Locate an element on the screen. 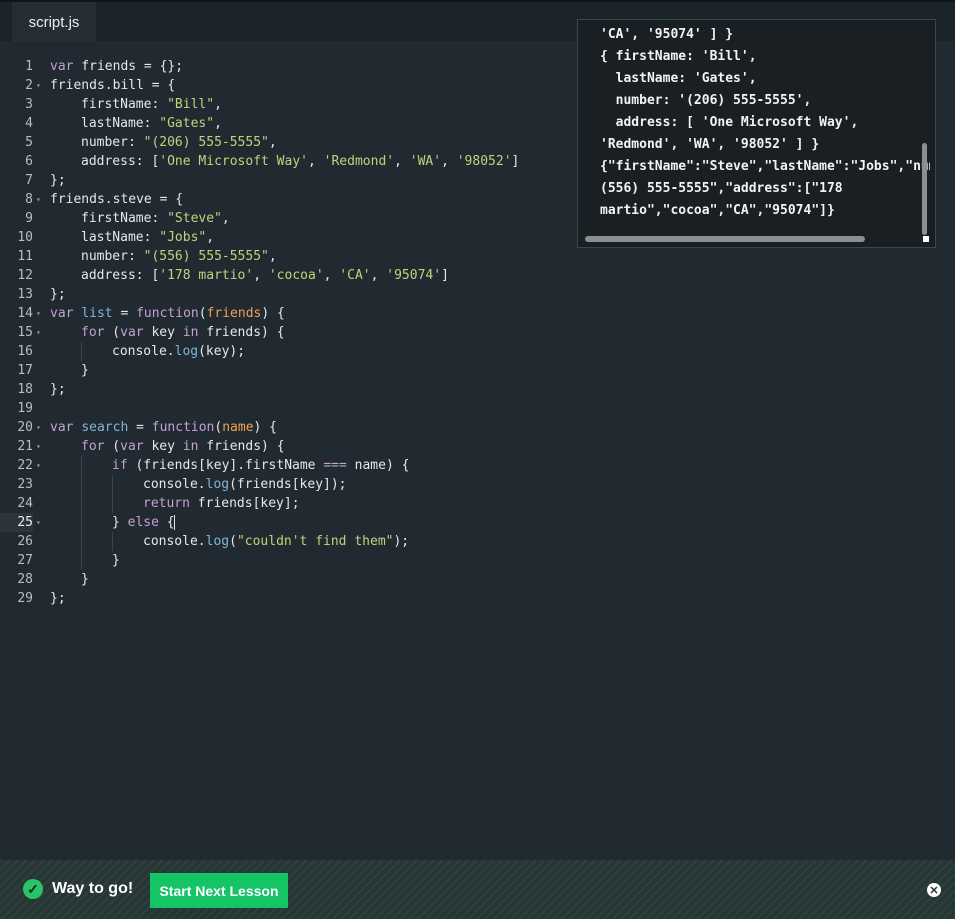 The height and width of the screenshot is (919, 955). code-line: 26 console.log("couldn't find them"); is located at coordinates (477, 541).